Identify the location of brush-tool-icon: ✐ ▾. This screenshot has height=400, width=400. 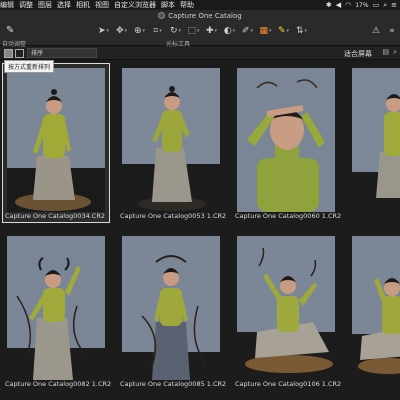
(247, 31).